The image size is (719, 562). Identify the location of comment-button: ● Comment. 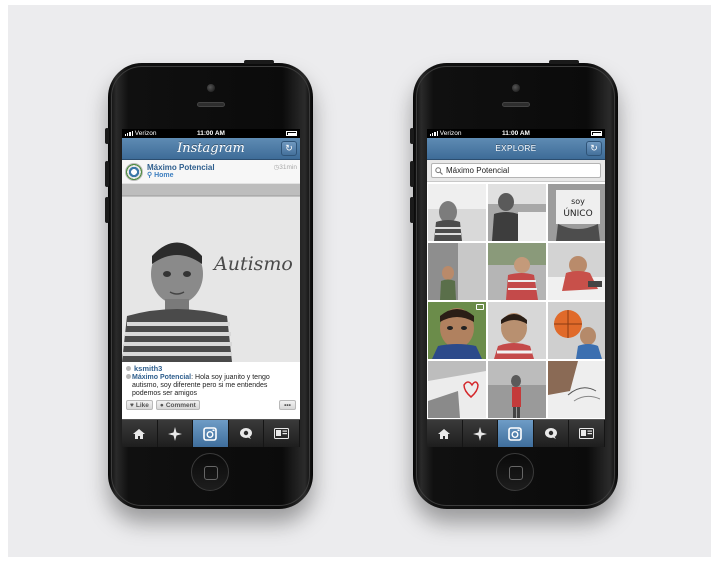
(177, 405).